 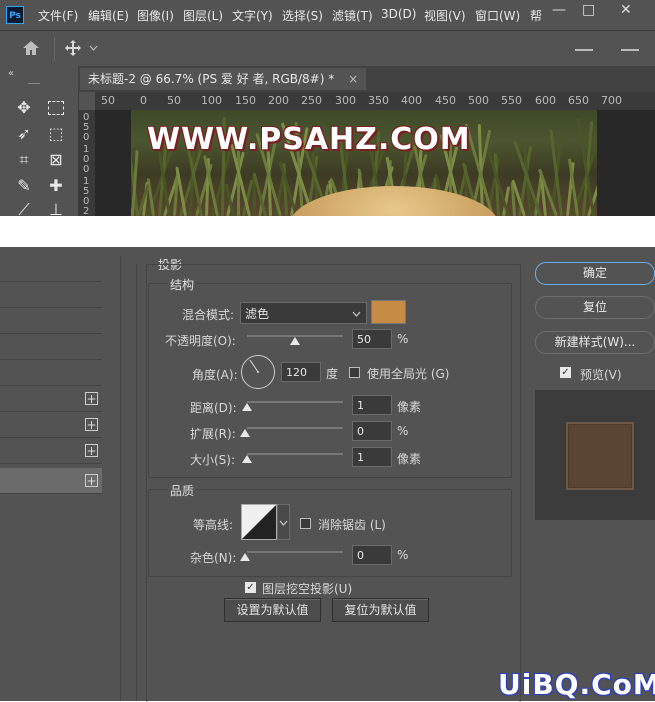 I want to click on menu-3d: 3D(D), so click(x=398, y=14).